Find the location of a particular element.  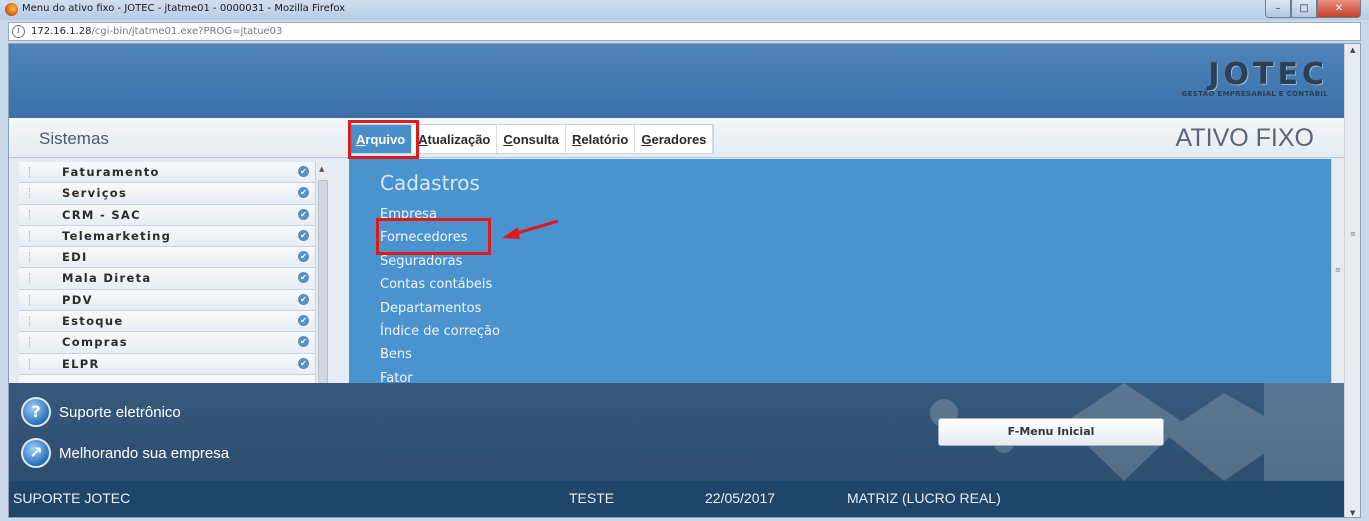

sidebar-item-label: Estoque is located at coordinates (93, 321).